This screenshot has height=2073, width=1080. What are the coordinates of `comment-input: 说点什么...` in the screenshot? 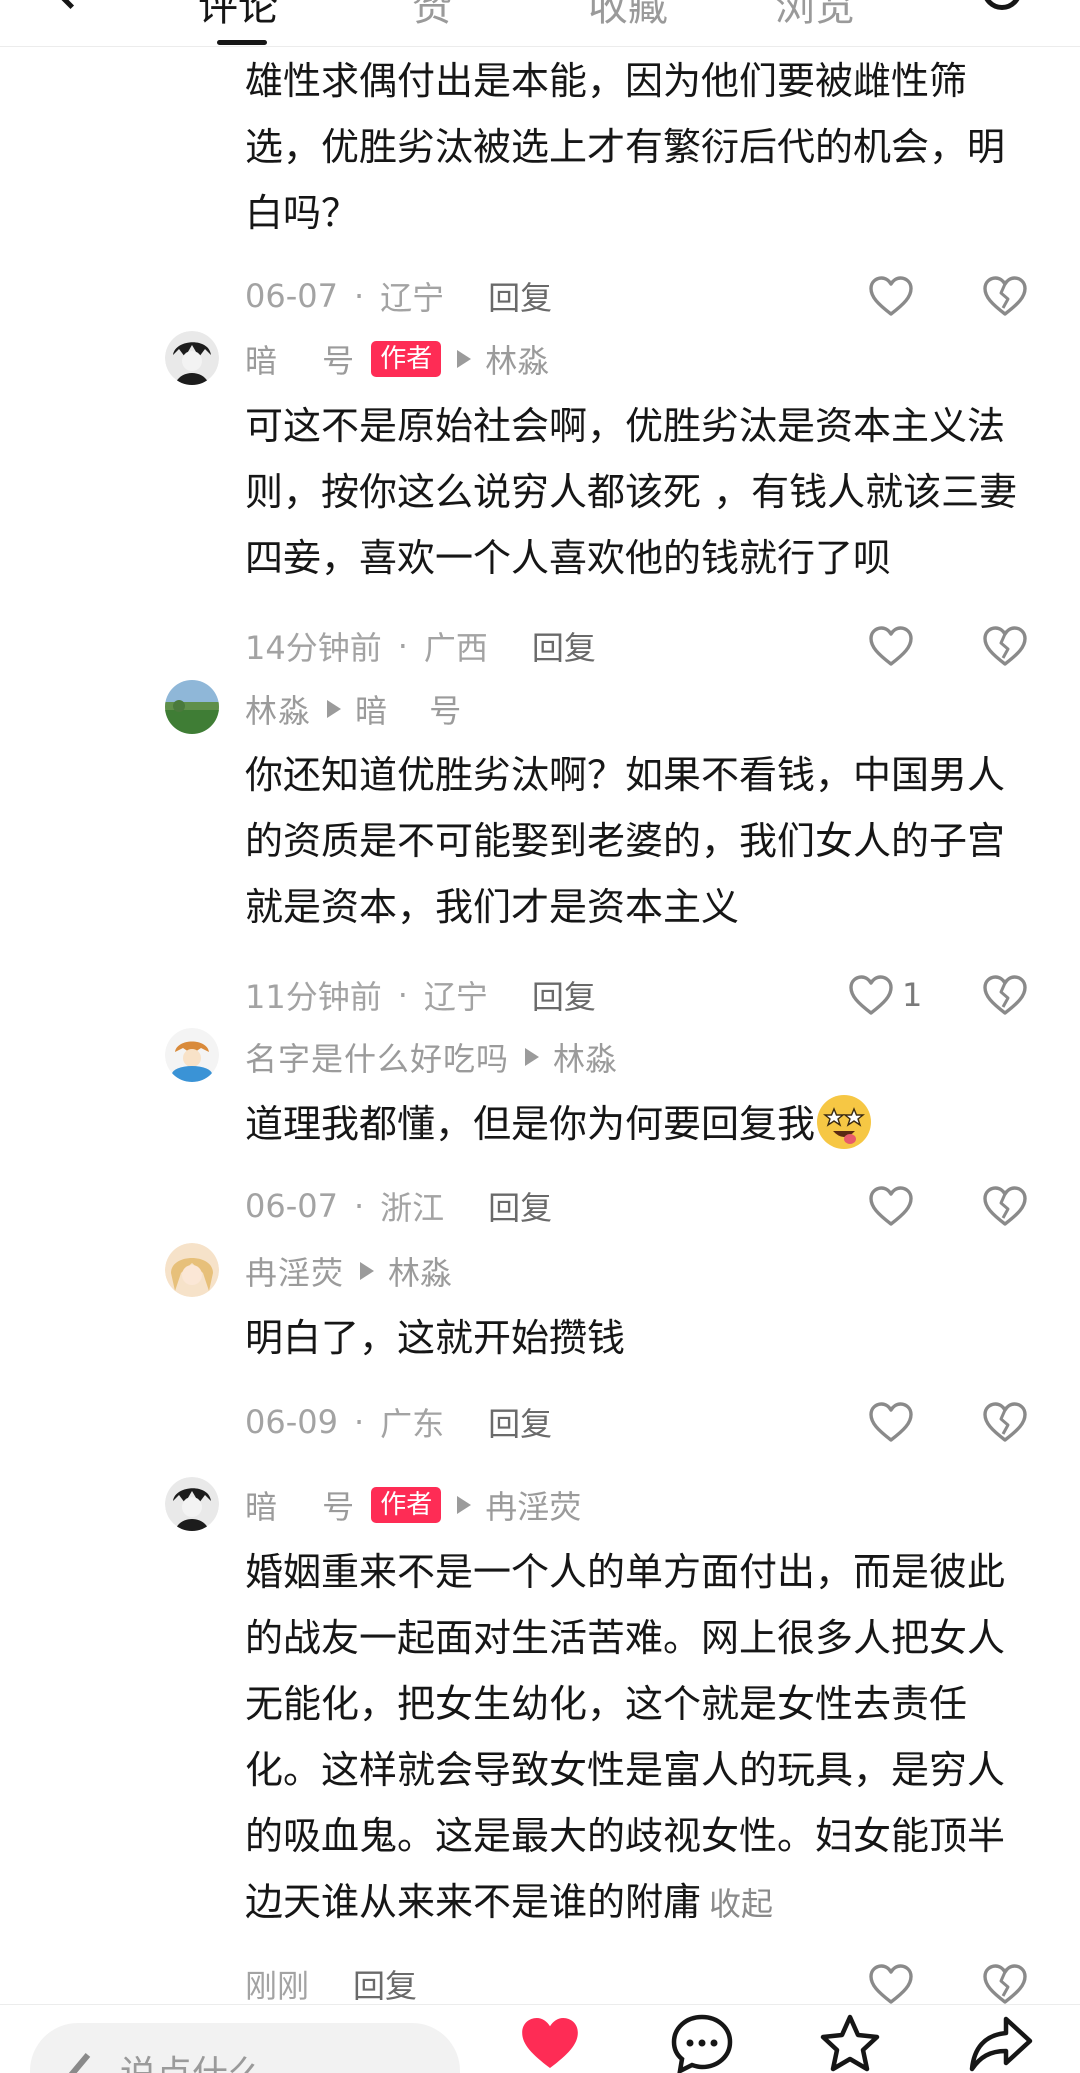 It's located at (245, 2048).